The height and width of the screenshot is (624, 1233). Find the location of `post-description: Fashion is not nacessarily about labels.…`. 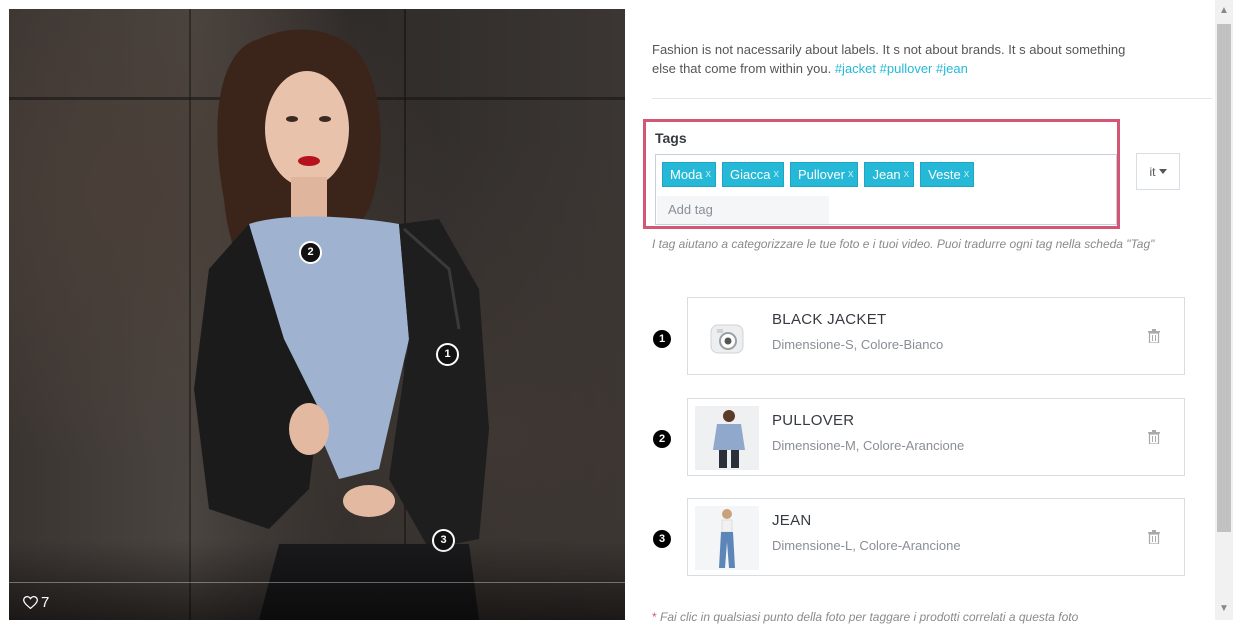

post-description: Fashion is not nacessarily about labels.… is located at coordinates (897, 59).